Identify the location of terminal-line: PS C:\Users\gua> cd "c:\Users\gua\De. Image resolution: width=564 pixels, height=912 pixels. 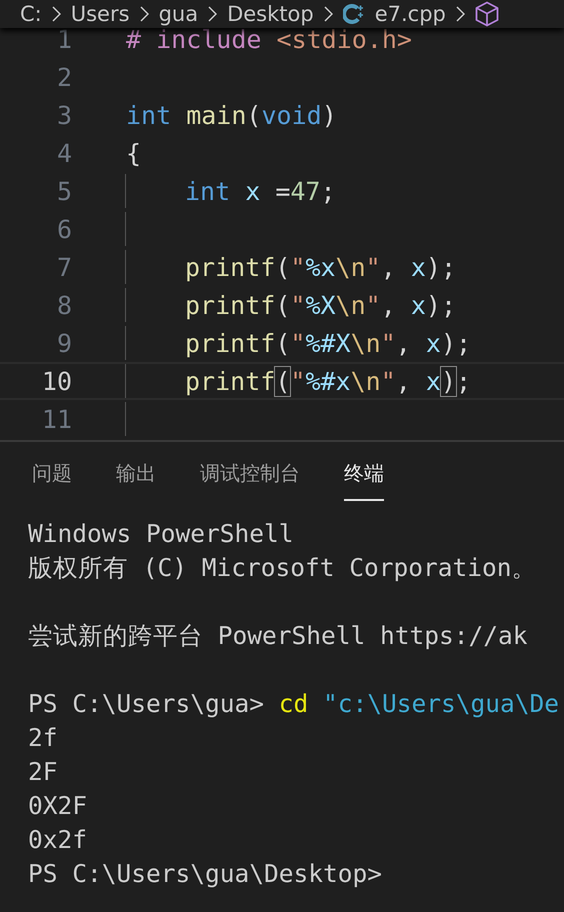
(294, 703).